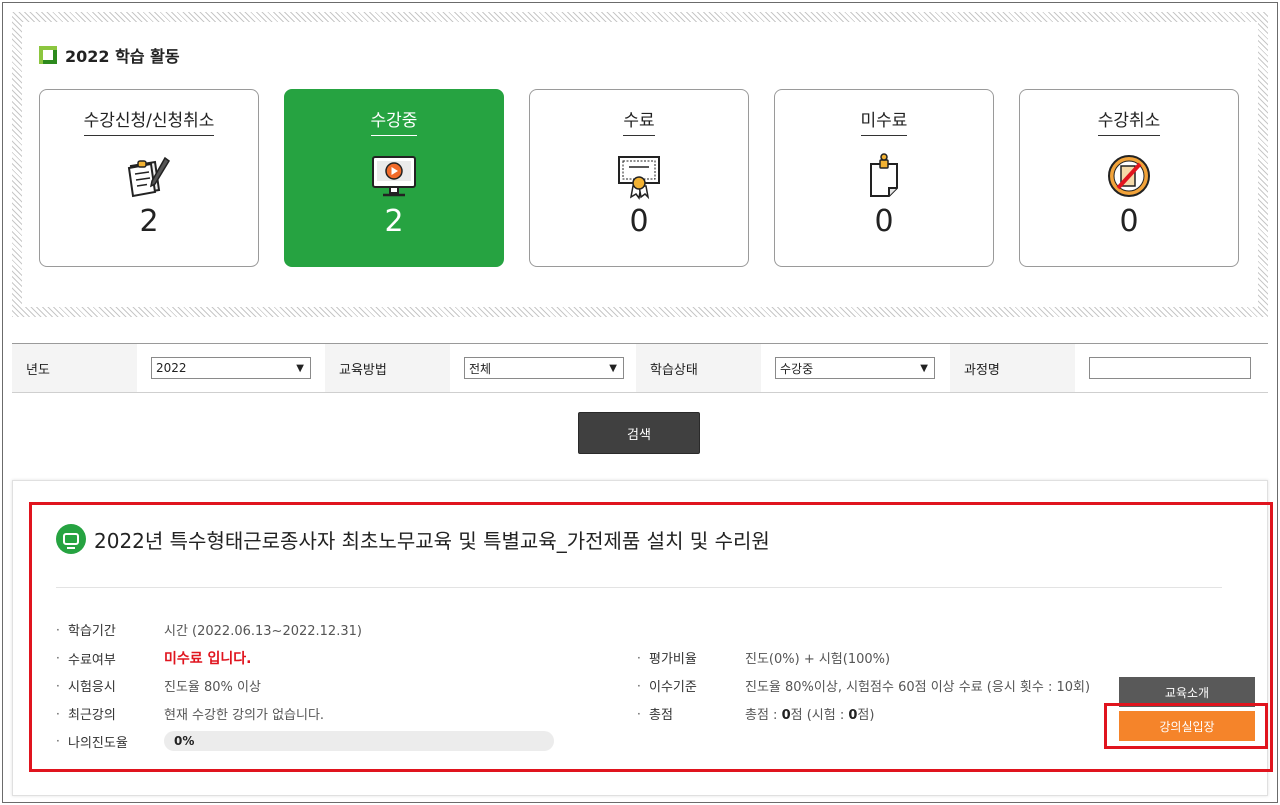 The height and width of the screenshot is (805, 1280). I want to click on info-progress: · 나의진도율 0%, so click(305, 741).